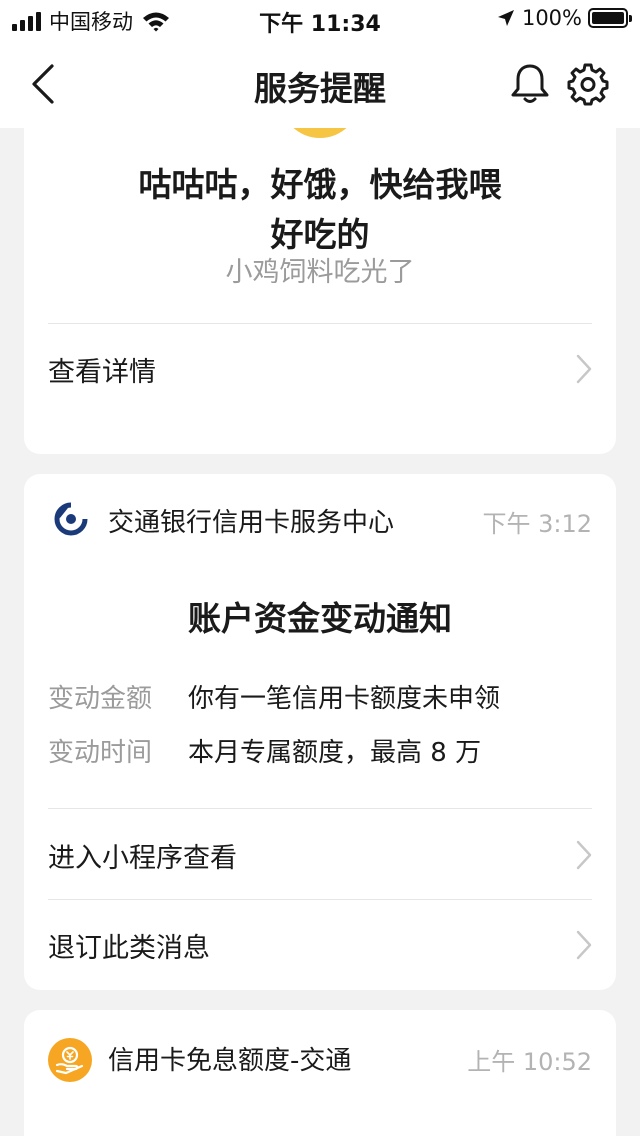 Image resolution: width=640 pixels, height=1136 pixels. I want to click on status-left: 中国移动, so click(91, 21).